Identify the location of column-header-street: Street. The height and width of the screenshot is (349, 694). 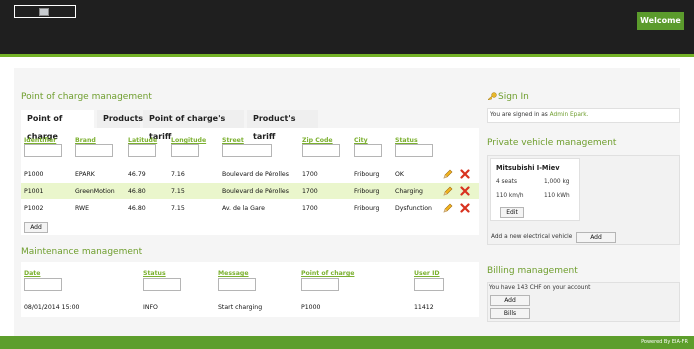
(233, 140).